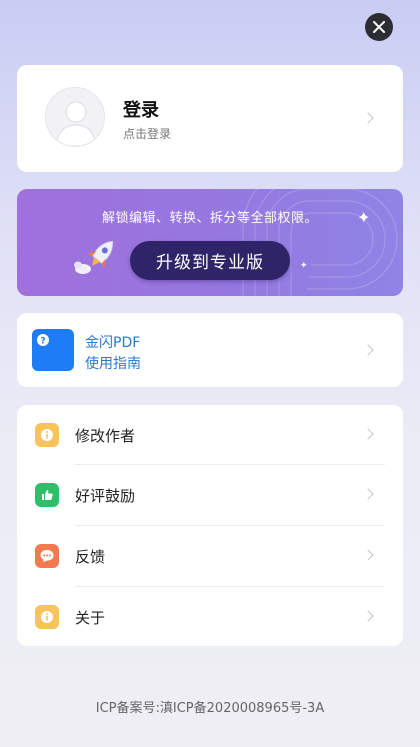  I want to click on rocket-icon, so click(94, 257).